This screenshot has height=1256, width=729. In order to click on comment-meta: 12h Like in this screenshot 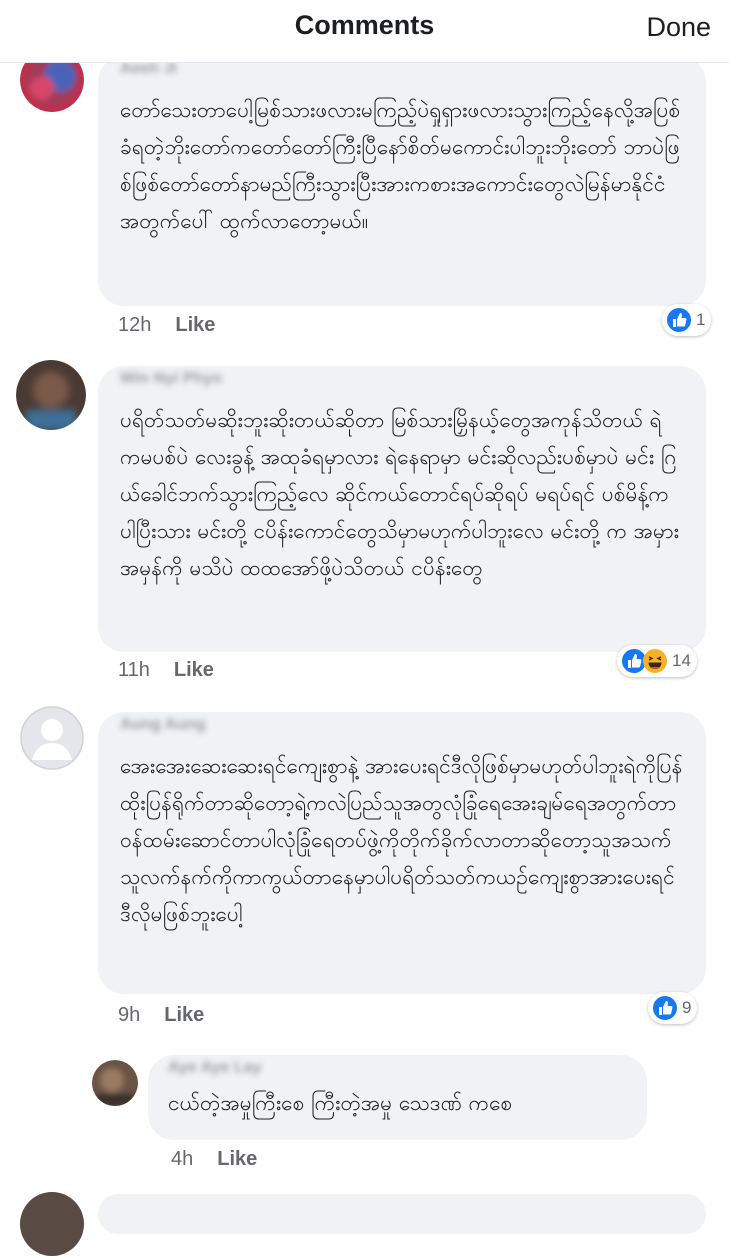, I will do `click(166, 325)`.